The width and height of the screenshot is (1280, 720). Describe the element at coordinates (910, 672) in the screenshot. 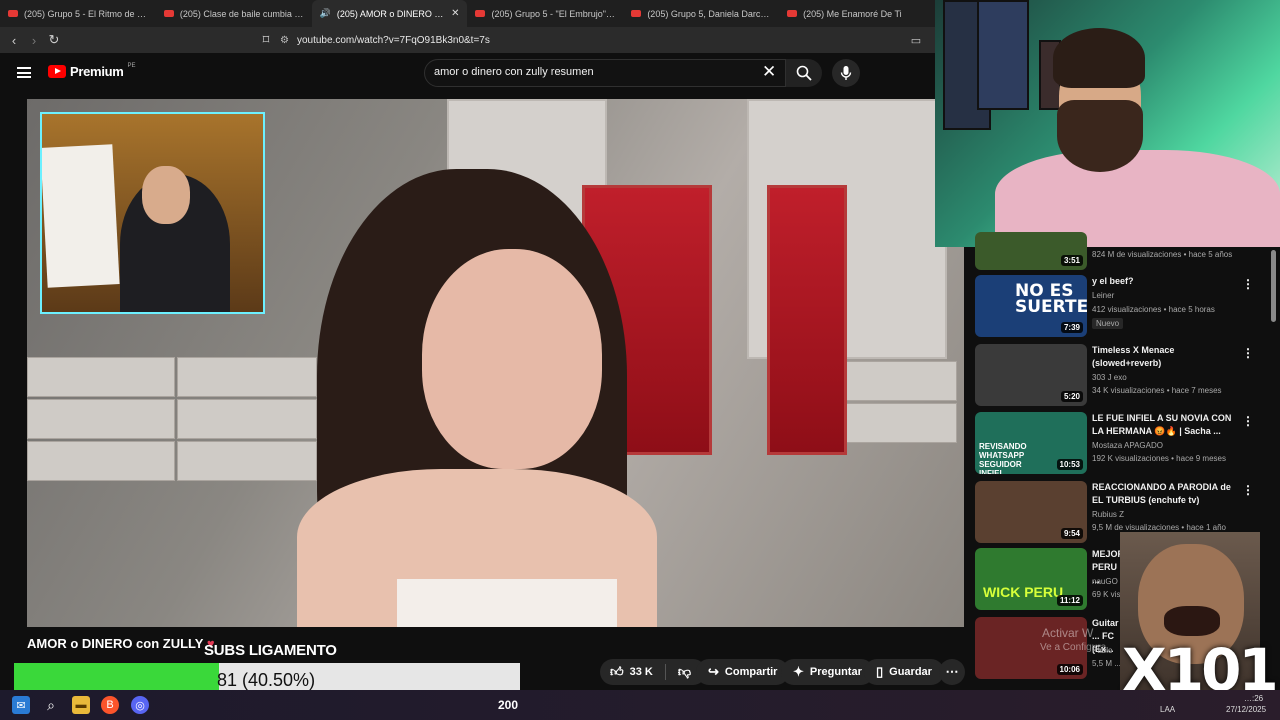

I see `save-label: Guardar` at that location.